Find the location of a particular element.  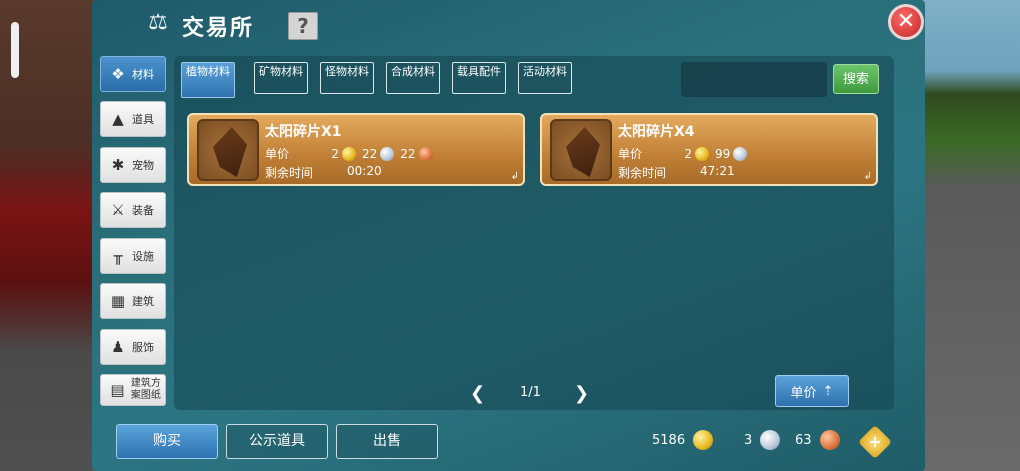

copper-balance: 63 is located at coordinates (803, 440).